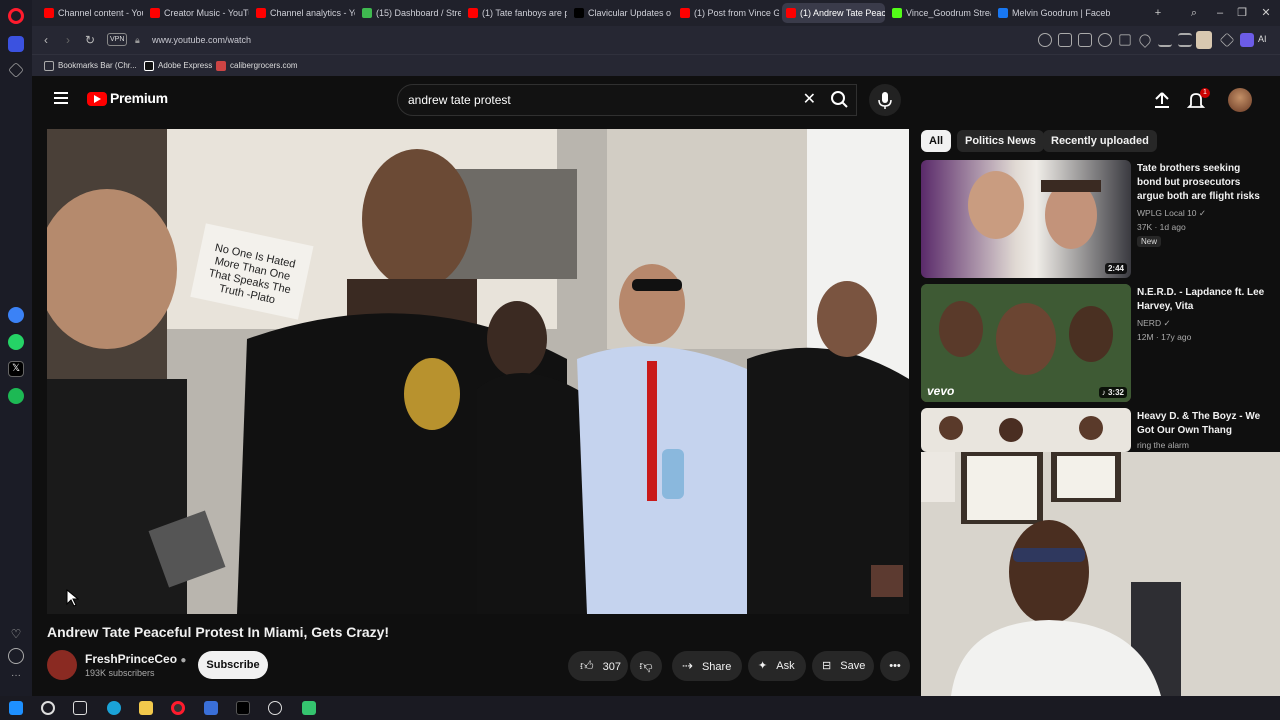 The image size is (1280, 720). I want to click on maximize-button: ❐, so click(1242, 13).